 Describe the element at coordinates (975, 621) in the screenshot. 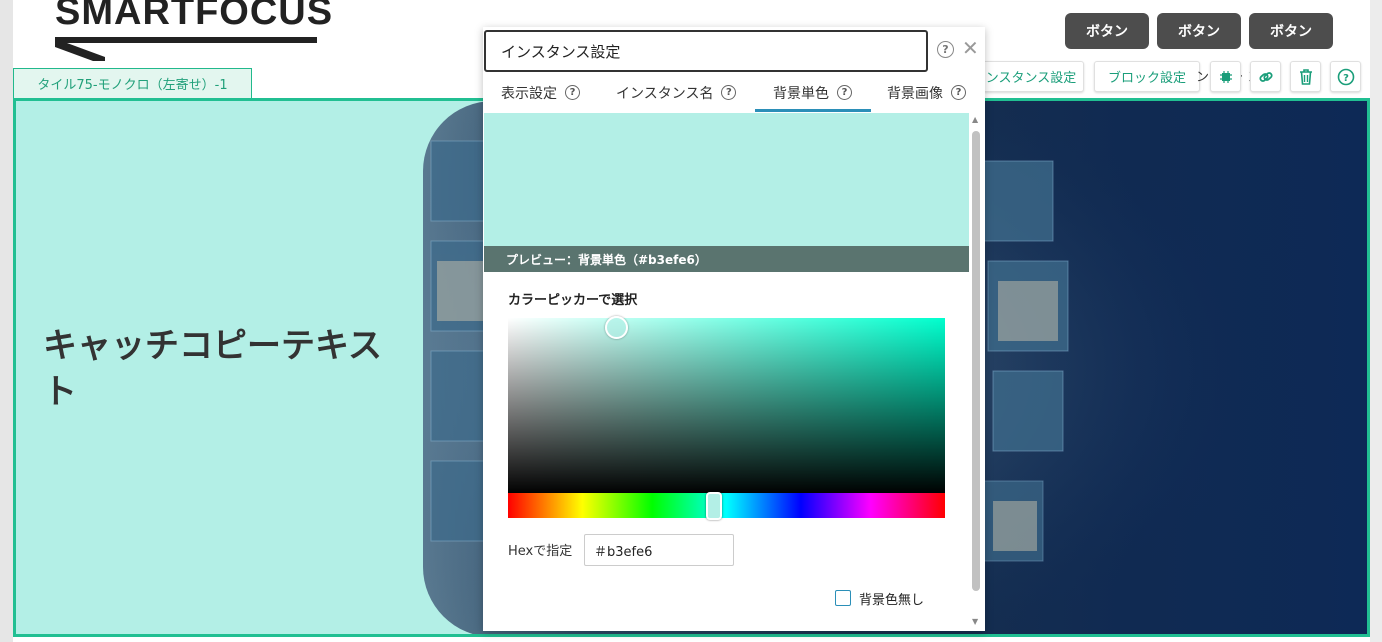

I see `scroll-down-icon: ▼` at that location.